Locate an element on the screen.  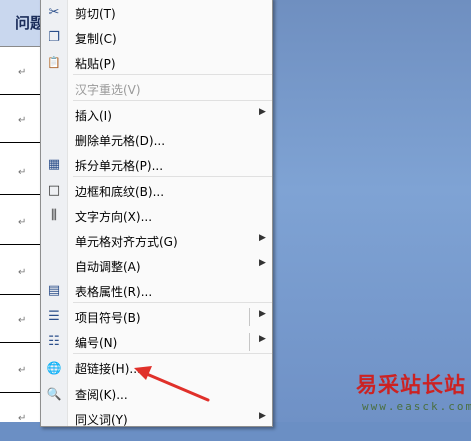
watermark: 易采站长站 www.easck.com is located at coordinates (413, 395).